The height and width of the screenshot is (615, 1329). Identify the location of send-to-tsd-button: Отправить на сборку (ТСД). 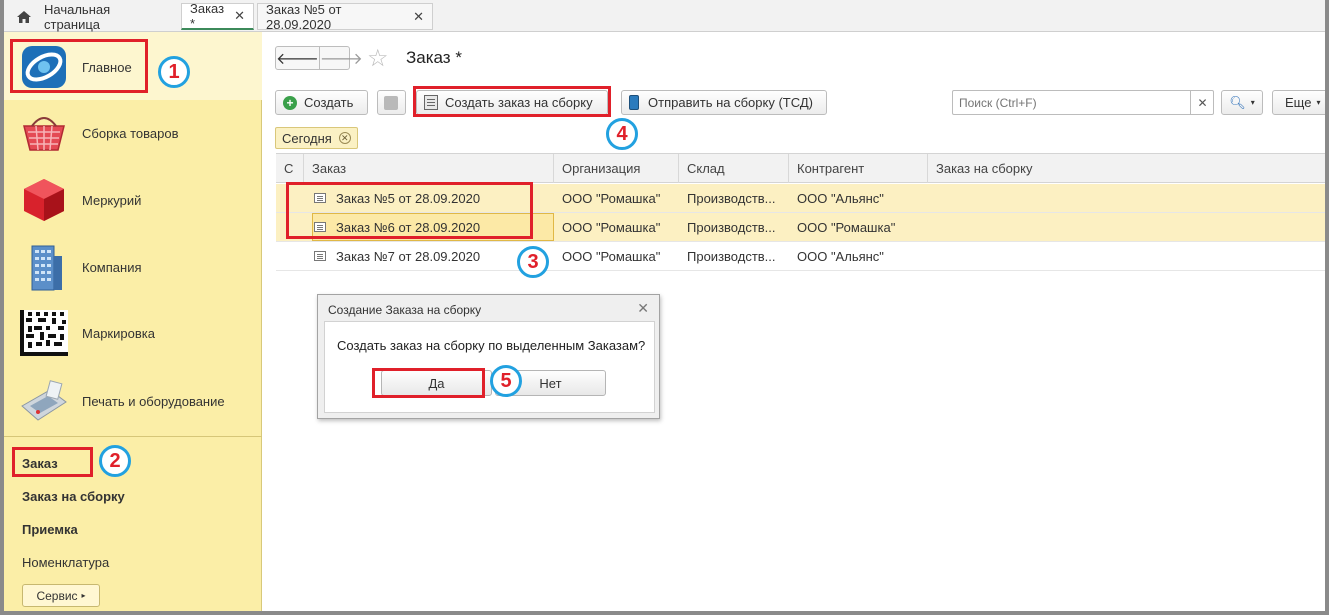
(724, 102).